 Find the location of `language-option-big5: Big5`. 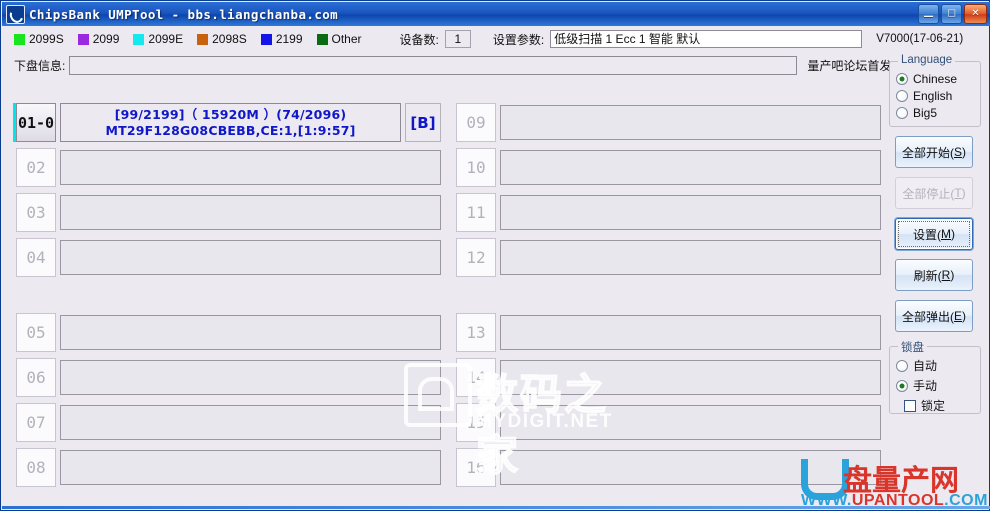

language-option-big5: Big5 is located at coordinates (938, 113).